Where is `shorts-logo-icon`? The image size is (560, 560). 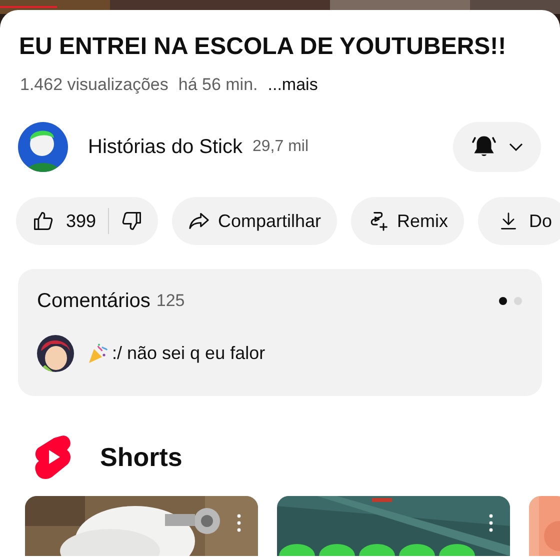 shorts-logo-icon is located at coordinates (53, 457).